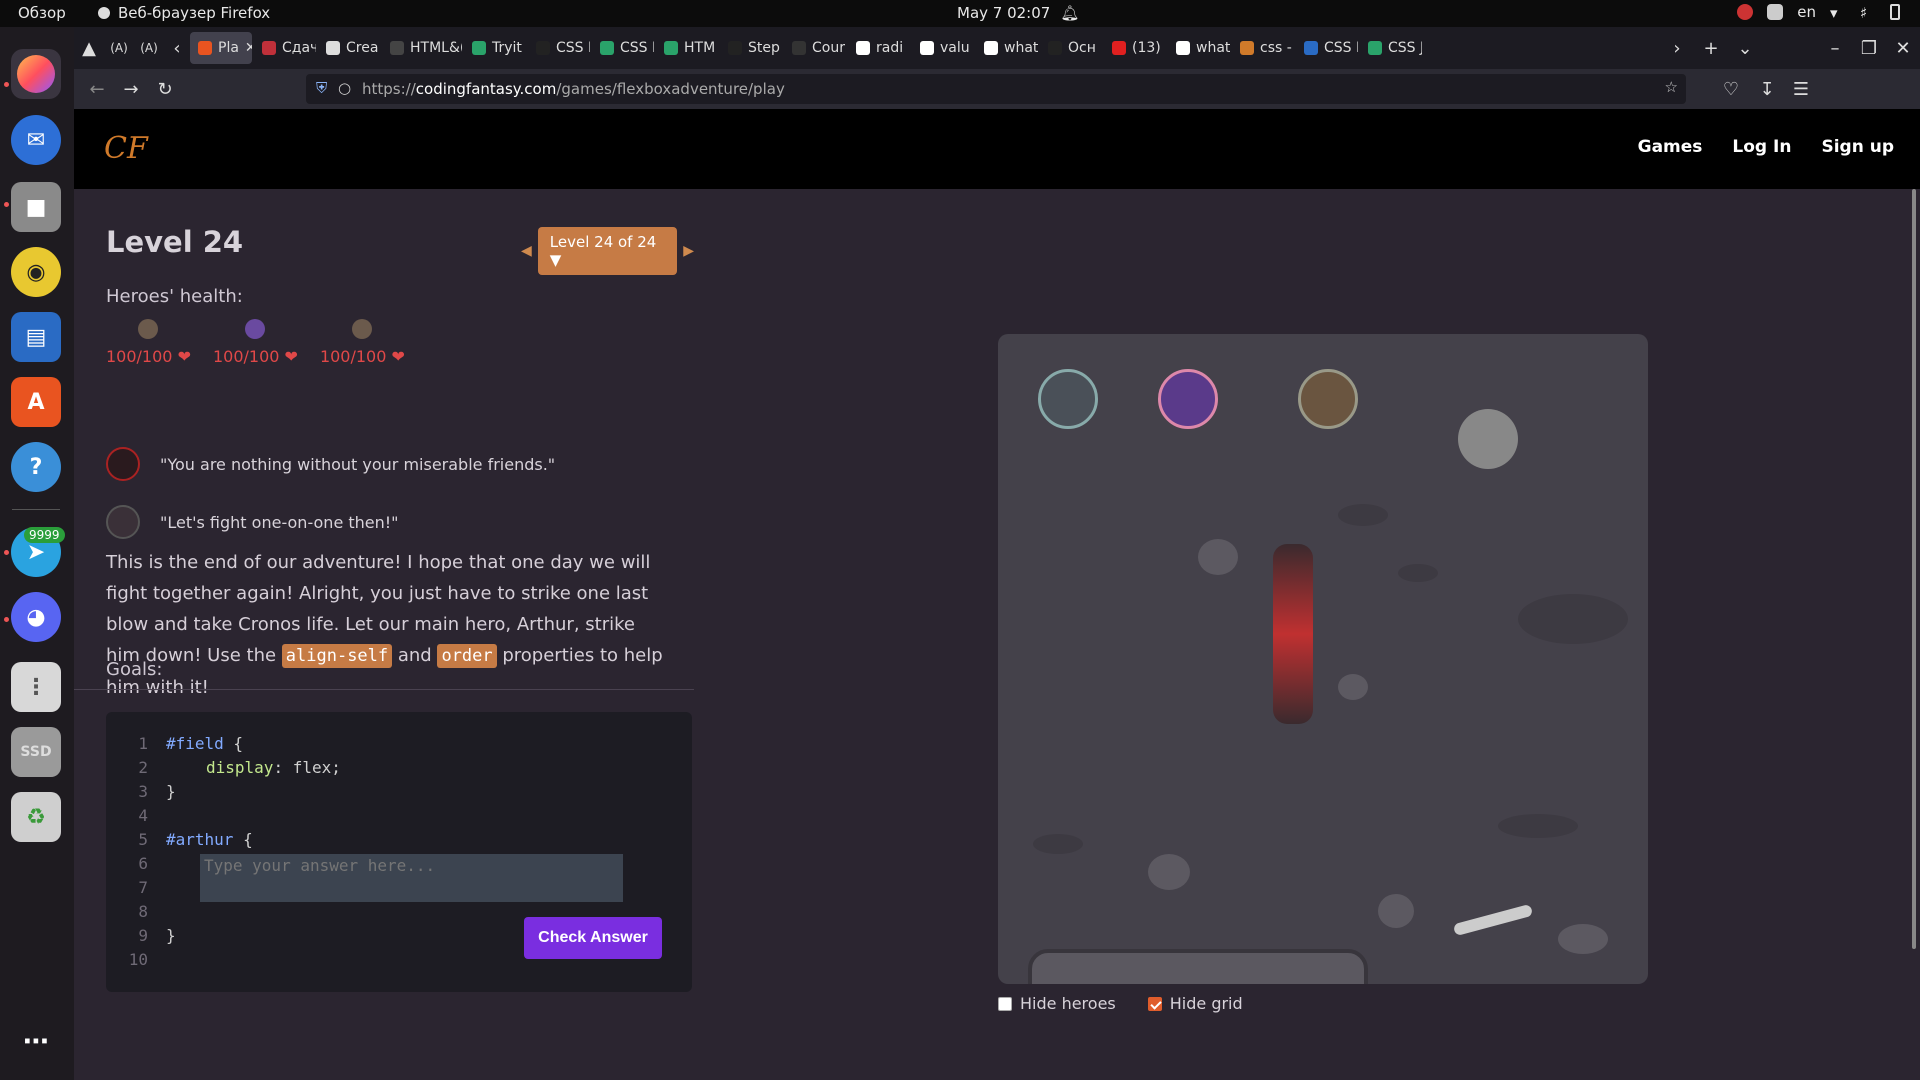  I want to click on lock-icon: ○, so click(344, 88).